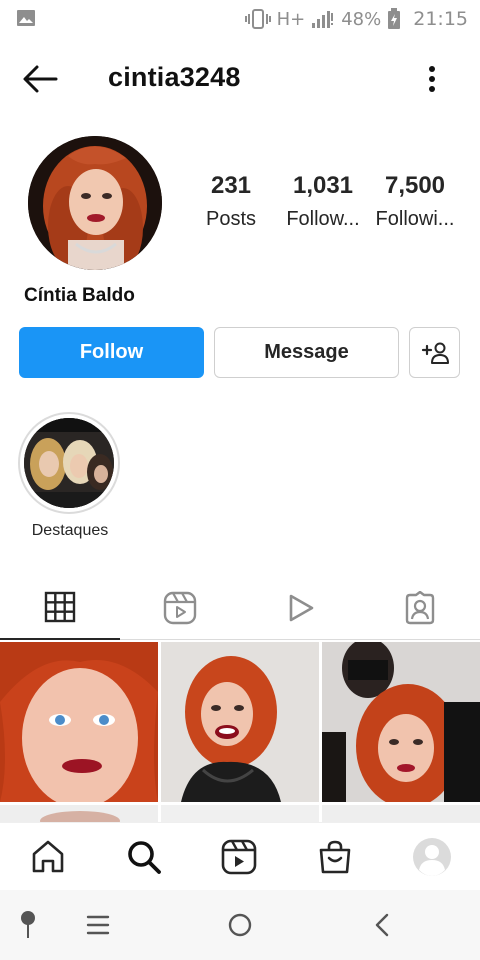 The width and height of the screenshot is (480, 960). What do you see at coordinates (111, 352) in the screenshot?
I see `follow-button: Follow` at bounding box center [111, 352].